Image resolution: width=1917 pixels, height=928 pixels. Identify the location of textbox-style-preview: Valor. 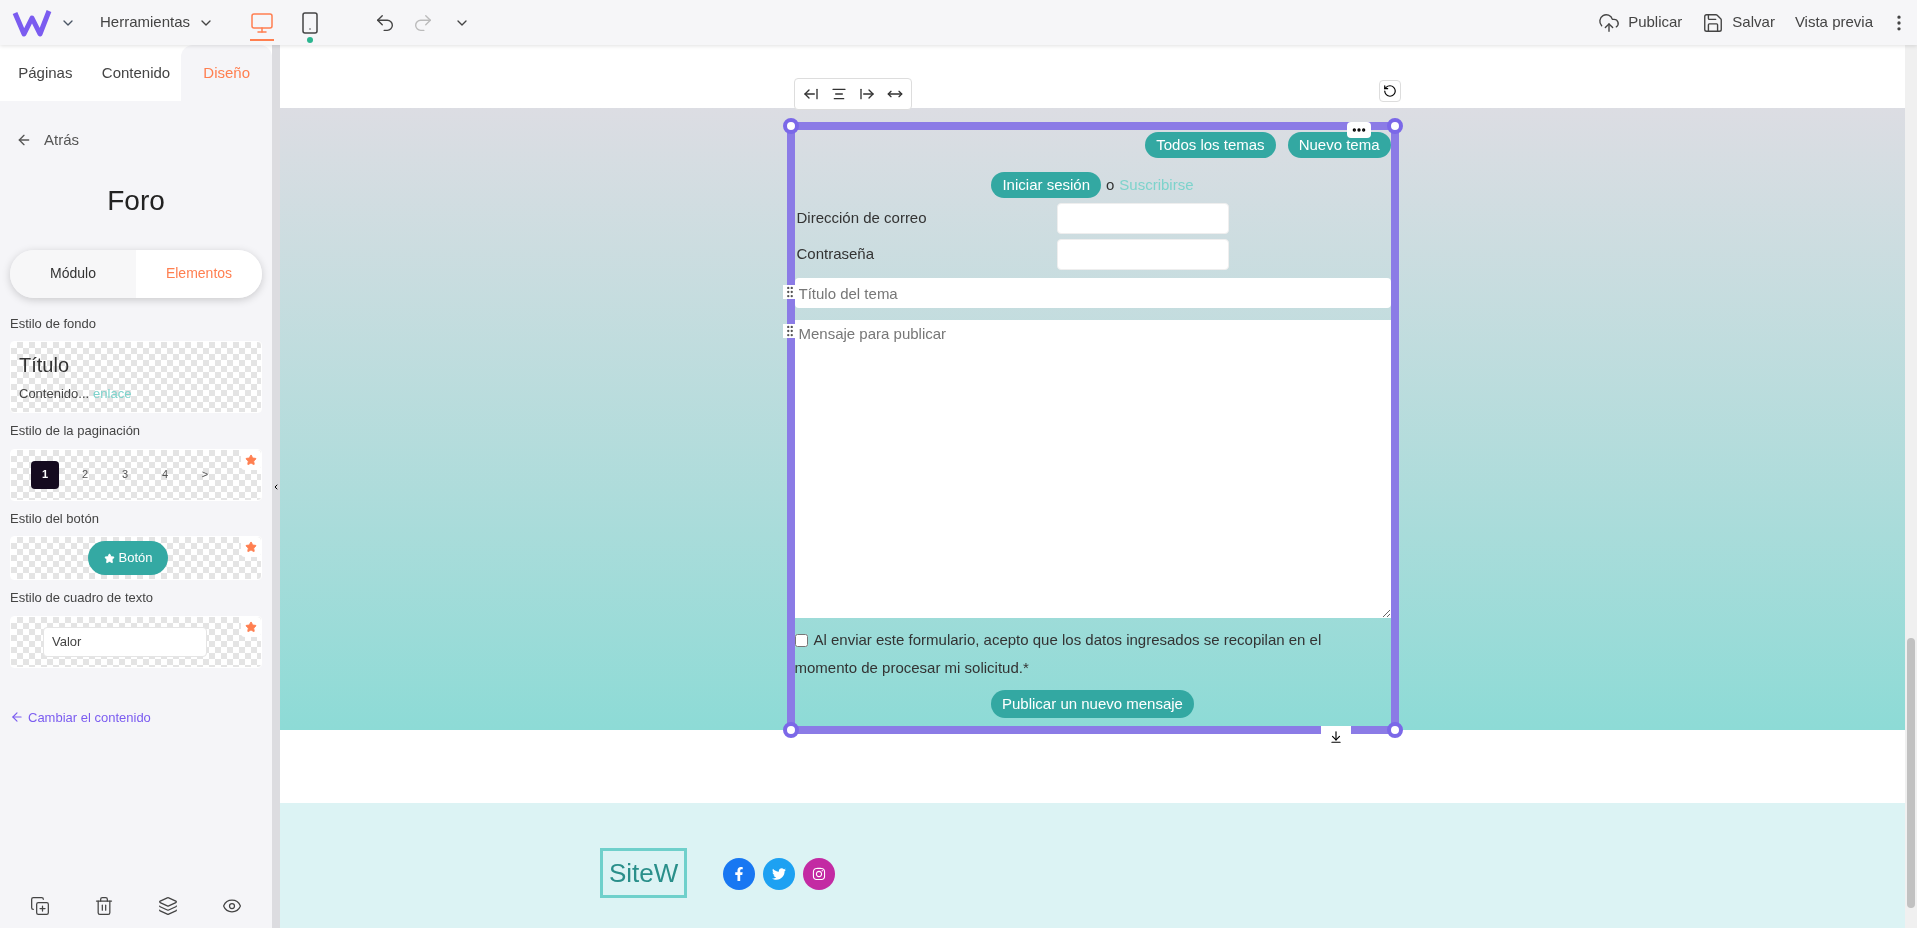
(136, 641).